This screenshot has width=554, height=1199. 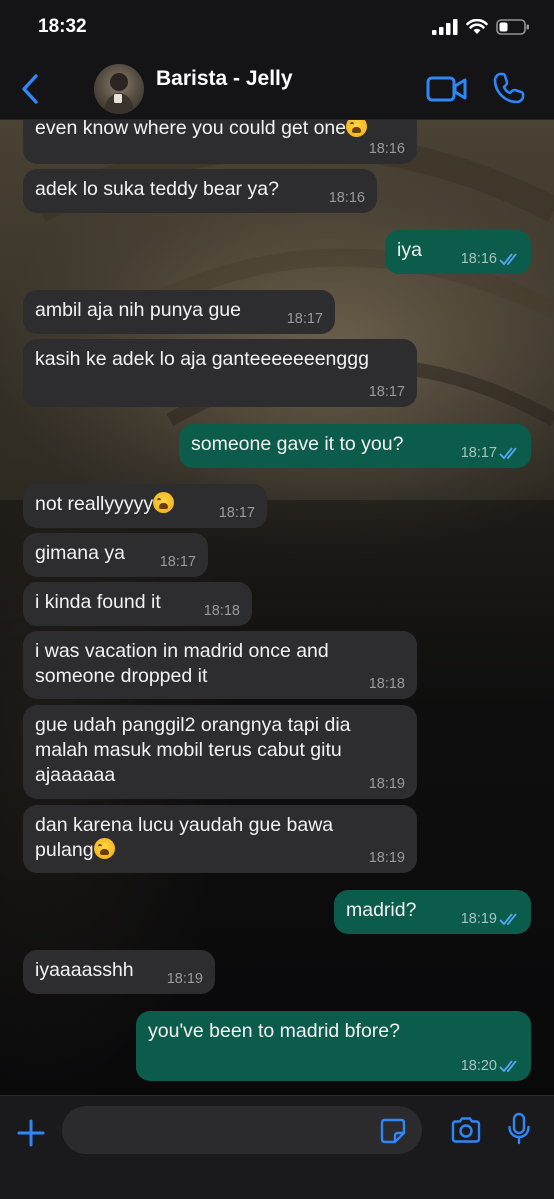 I want to click on message-bubble-incoming: ambil aja nih punya gue 18:17, so click(x=179, y=312).